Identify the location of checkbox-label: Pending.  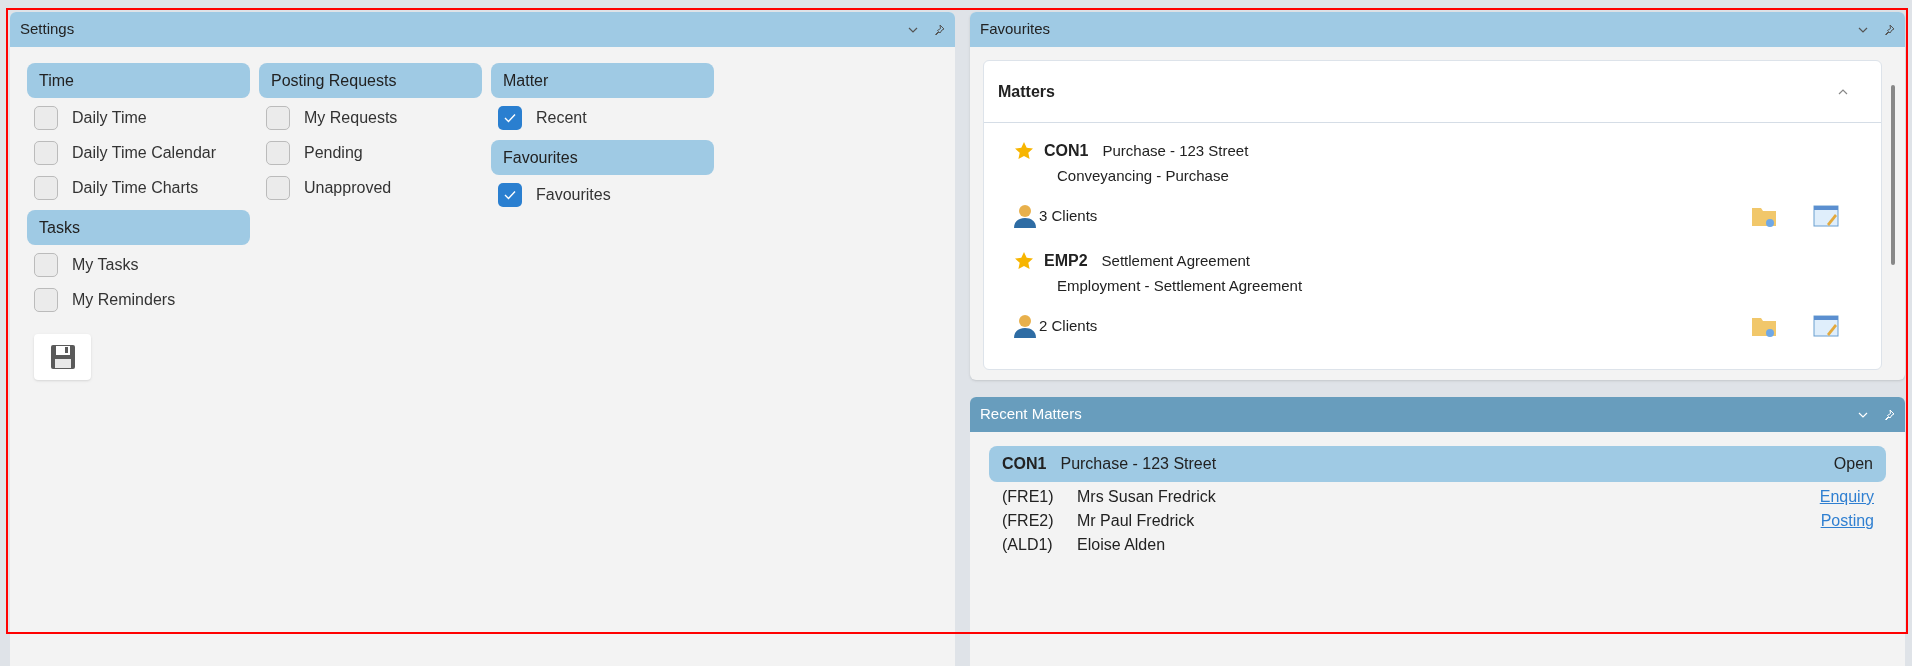
(333, 152).